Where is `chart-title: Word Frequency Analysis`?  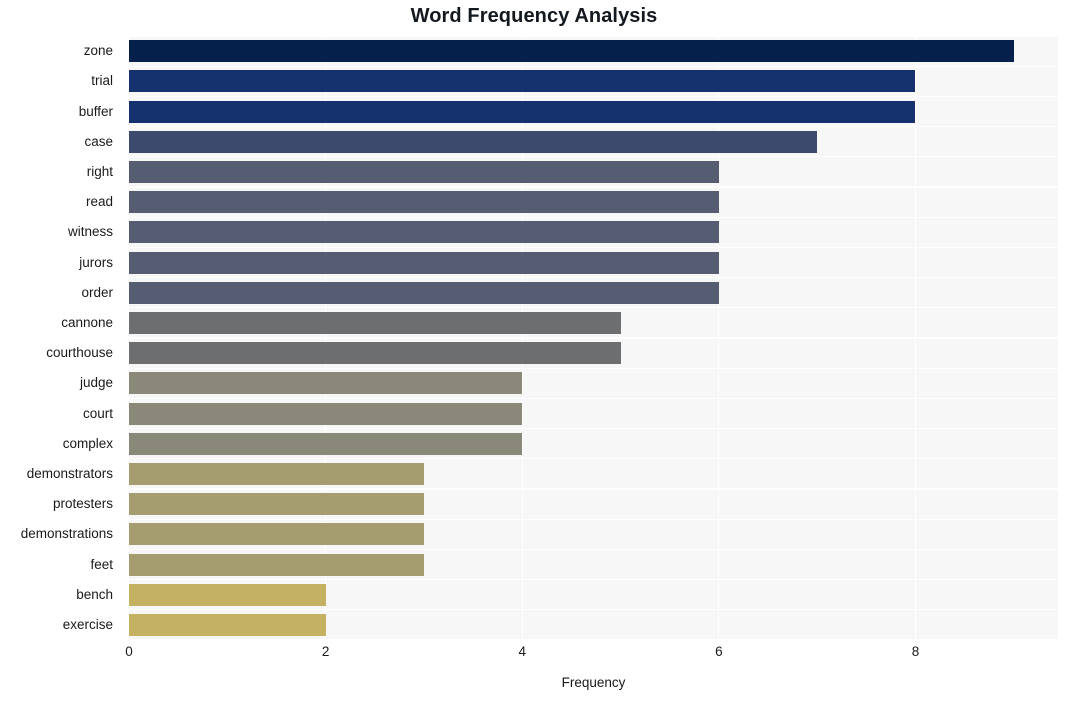 chart-title: Word Frequency Analysis is located at coordinates (534, 16).